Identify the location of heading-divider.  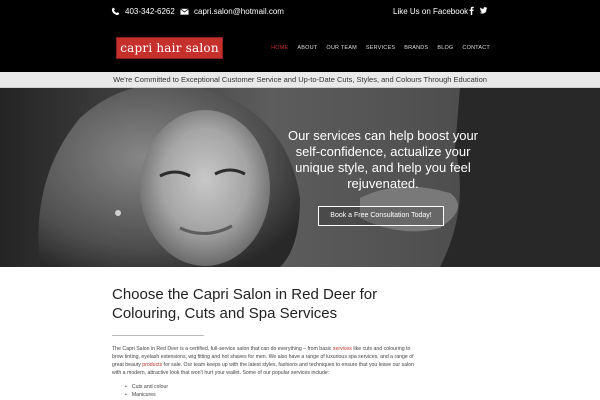
(158, 335).